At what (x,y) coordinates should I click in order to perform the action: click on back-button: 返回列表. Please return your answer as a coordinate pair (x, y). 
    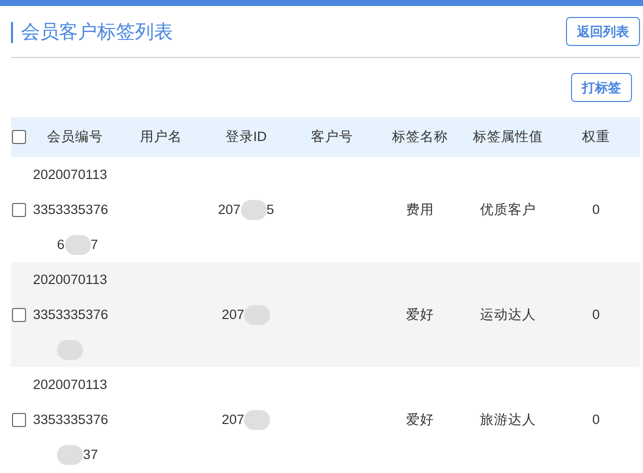
    Looking at the image, I should click on (603, 31).